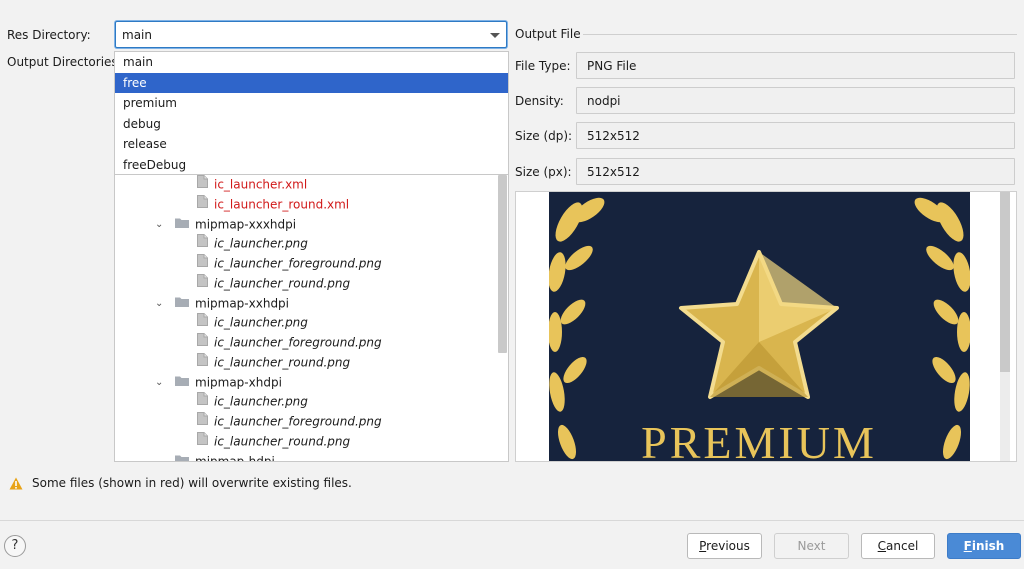  What do you see at coordinates (64, 62) in the screenshot?
I see `output-directories-label: Output Directories:` at bounding box center [64, 62].